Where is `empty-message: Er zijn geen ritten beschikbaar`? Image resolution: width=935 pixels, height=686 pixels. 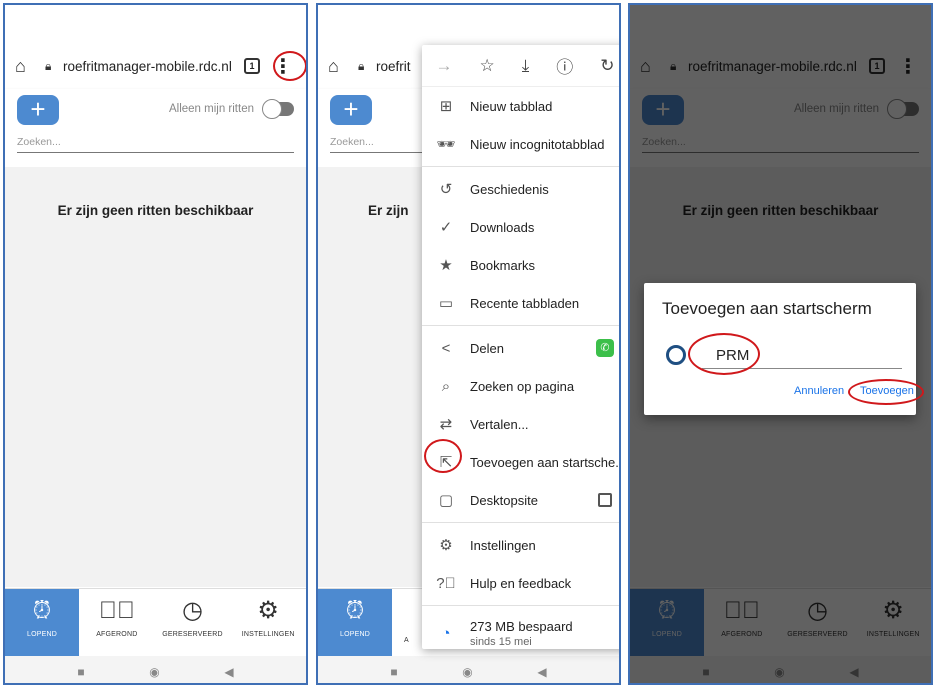
empty-message: Er zijn geen ritten beschikbaar is located at coordinates (155, 210).